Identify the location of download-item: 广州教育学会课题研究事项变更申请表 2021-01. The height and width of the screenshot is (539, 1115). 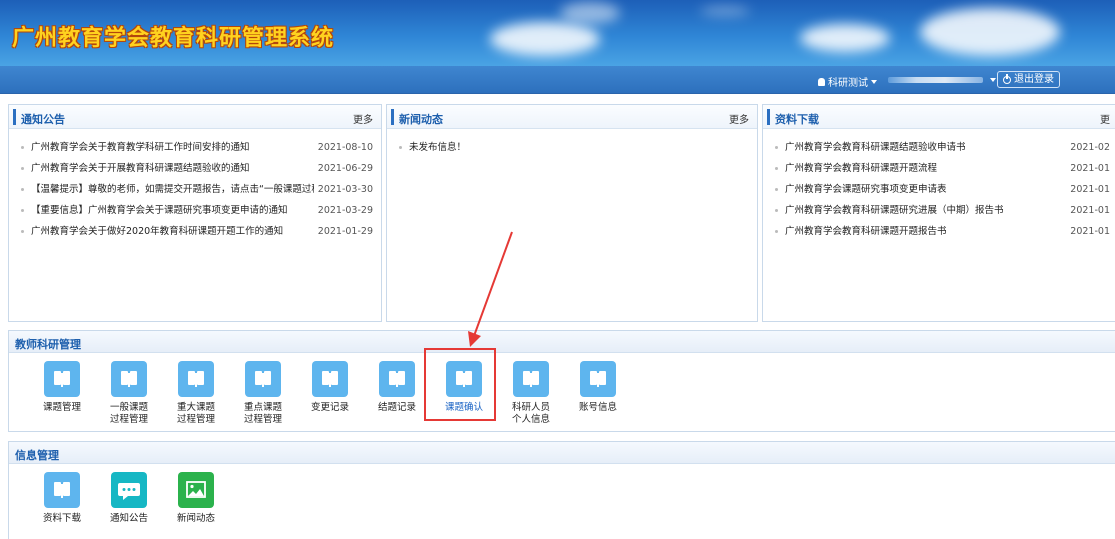
(939, 189).